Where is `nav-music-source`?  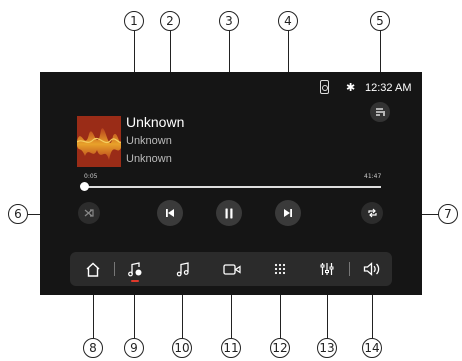 nav-music-source is located at coordinates (135, 269).